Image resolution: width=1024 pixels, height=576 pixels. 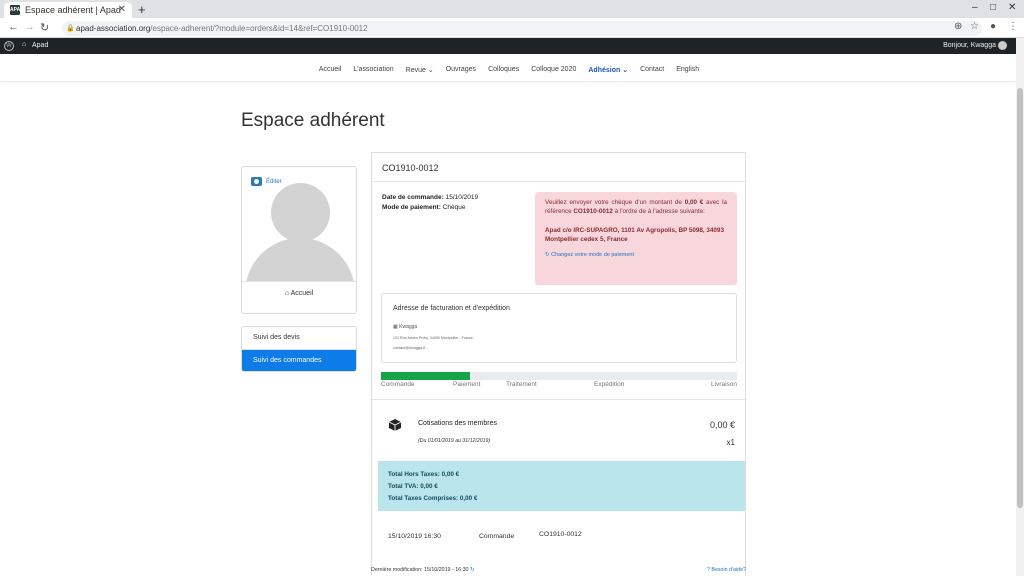 What do you see at coordinates (659, 211) in the screenshot?
I see `alert-suffix: à l'ordre de à l'adresse suivante:` at bounding box center [659, 211].